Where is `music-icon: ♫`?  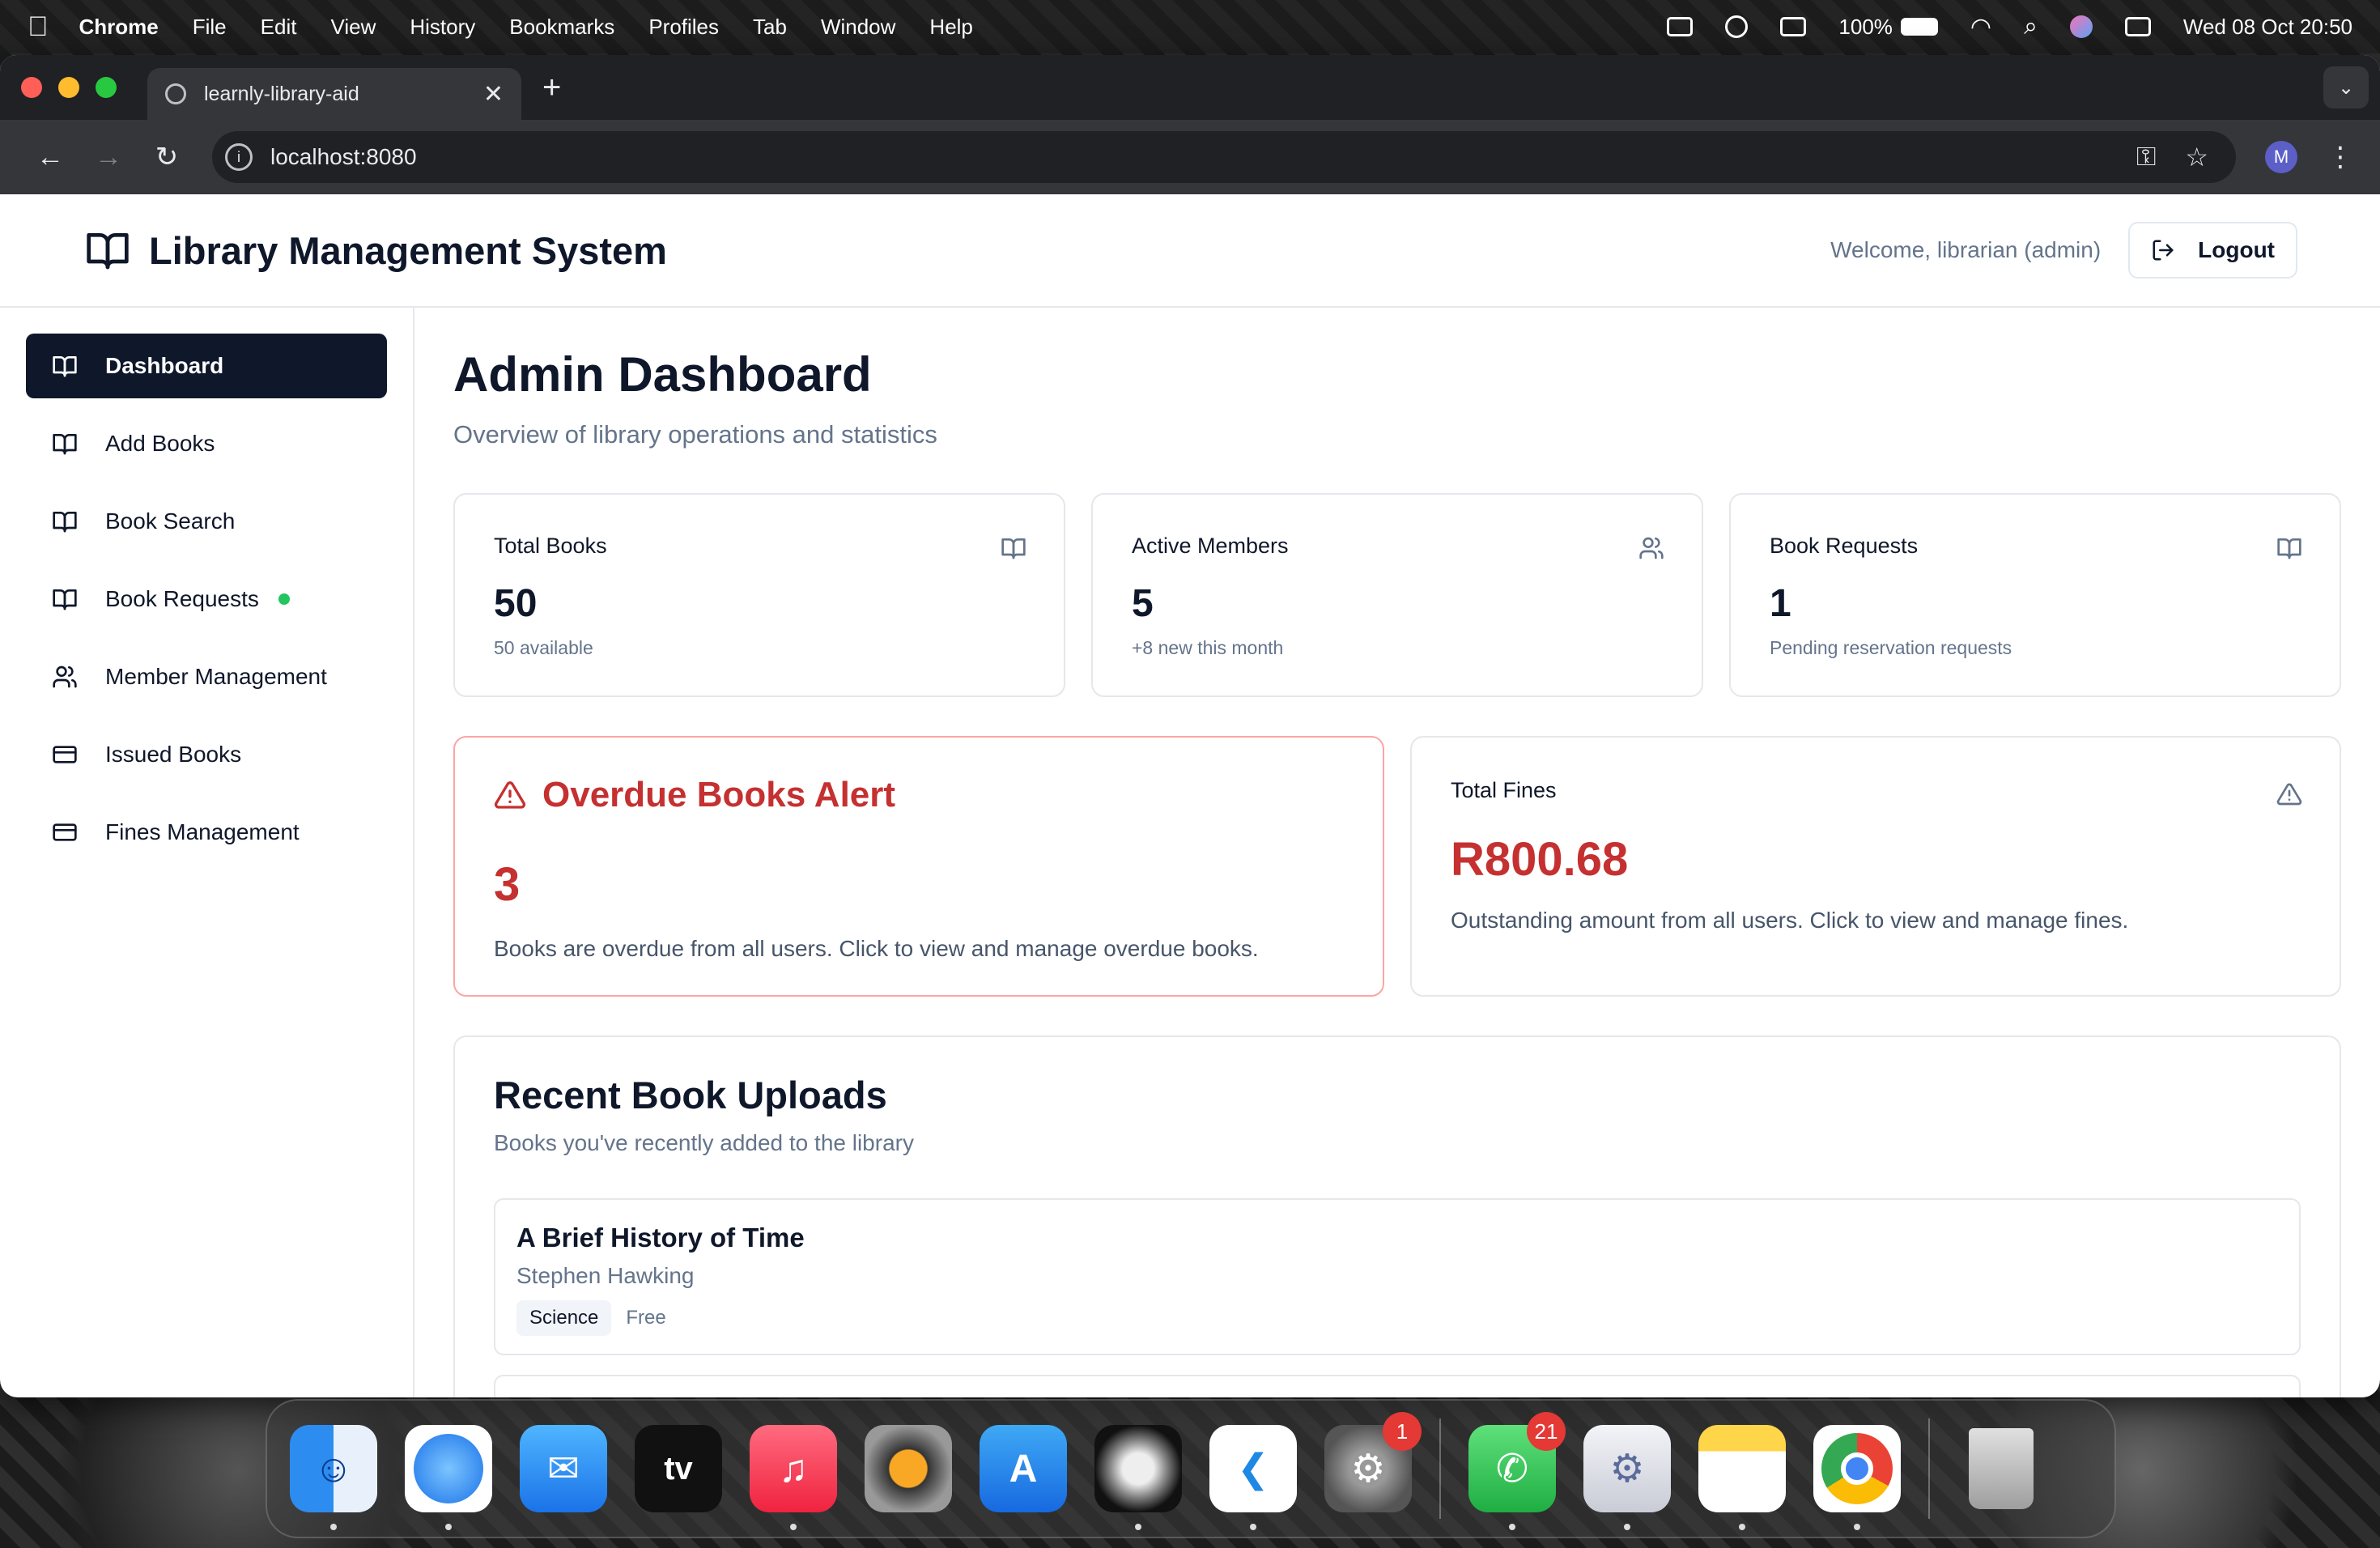
music-icon: ♫ is located at coordinates (793, 1477).